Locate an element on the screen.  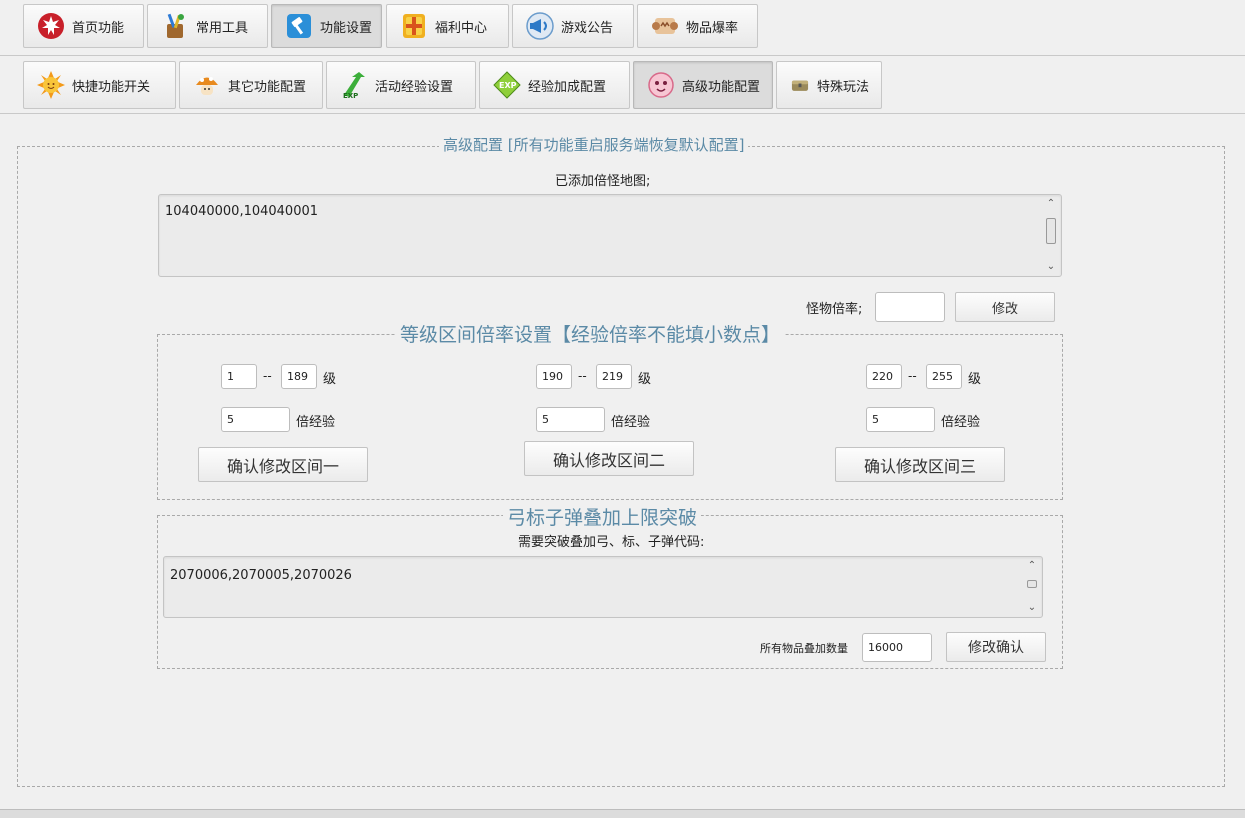
toolbox-icon is located at coordinates (175, 26).